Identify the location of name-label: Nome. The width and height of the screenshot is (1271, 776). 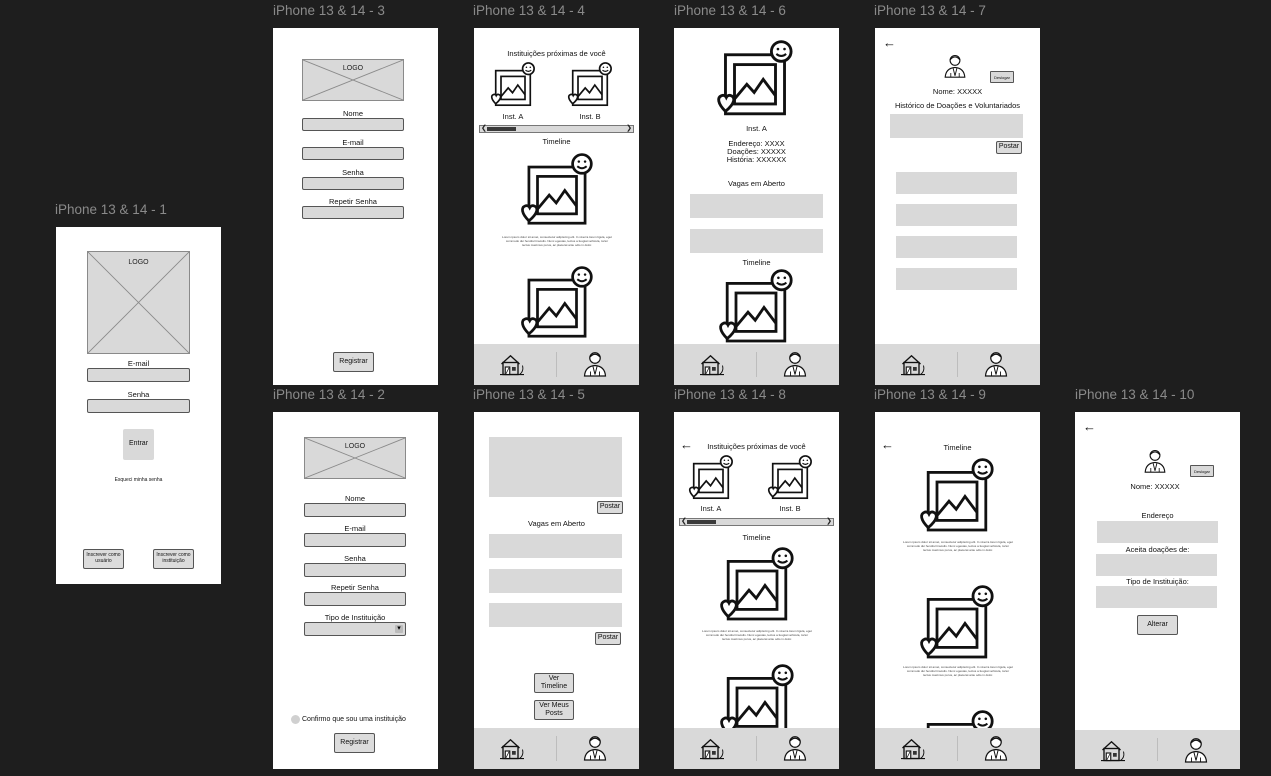
(354, 498).